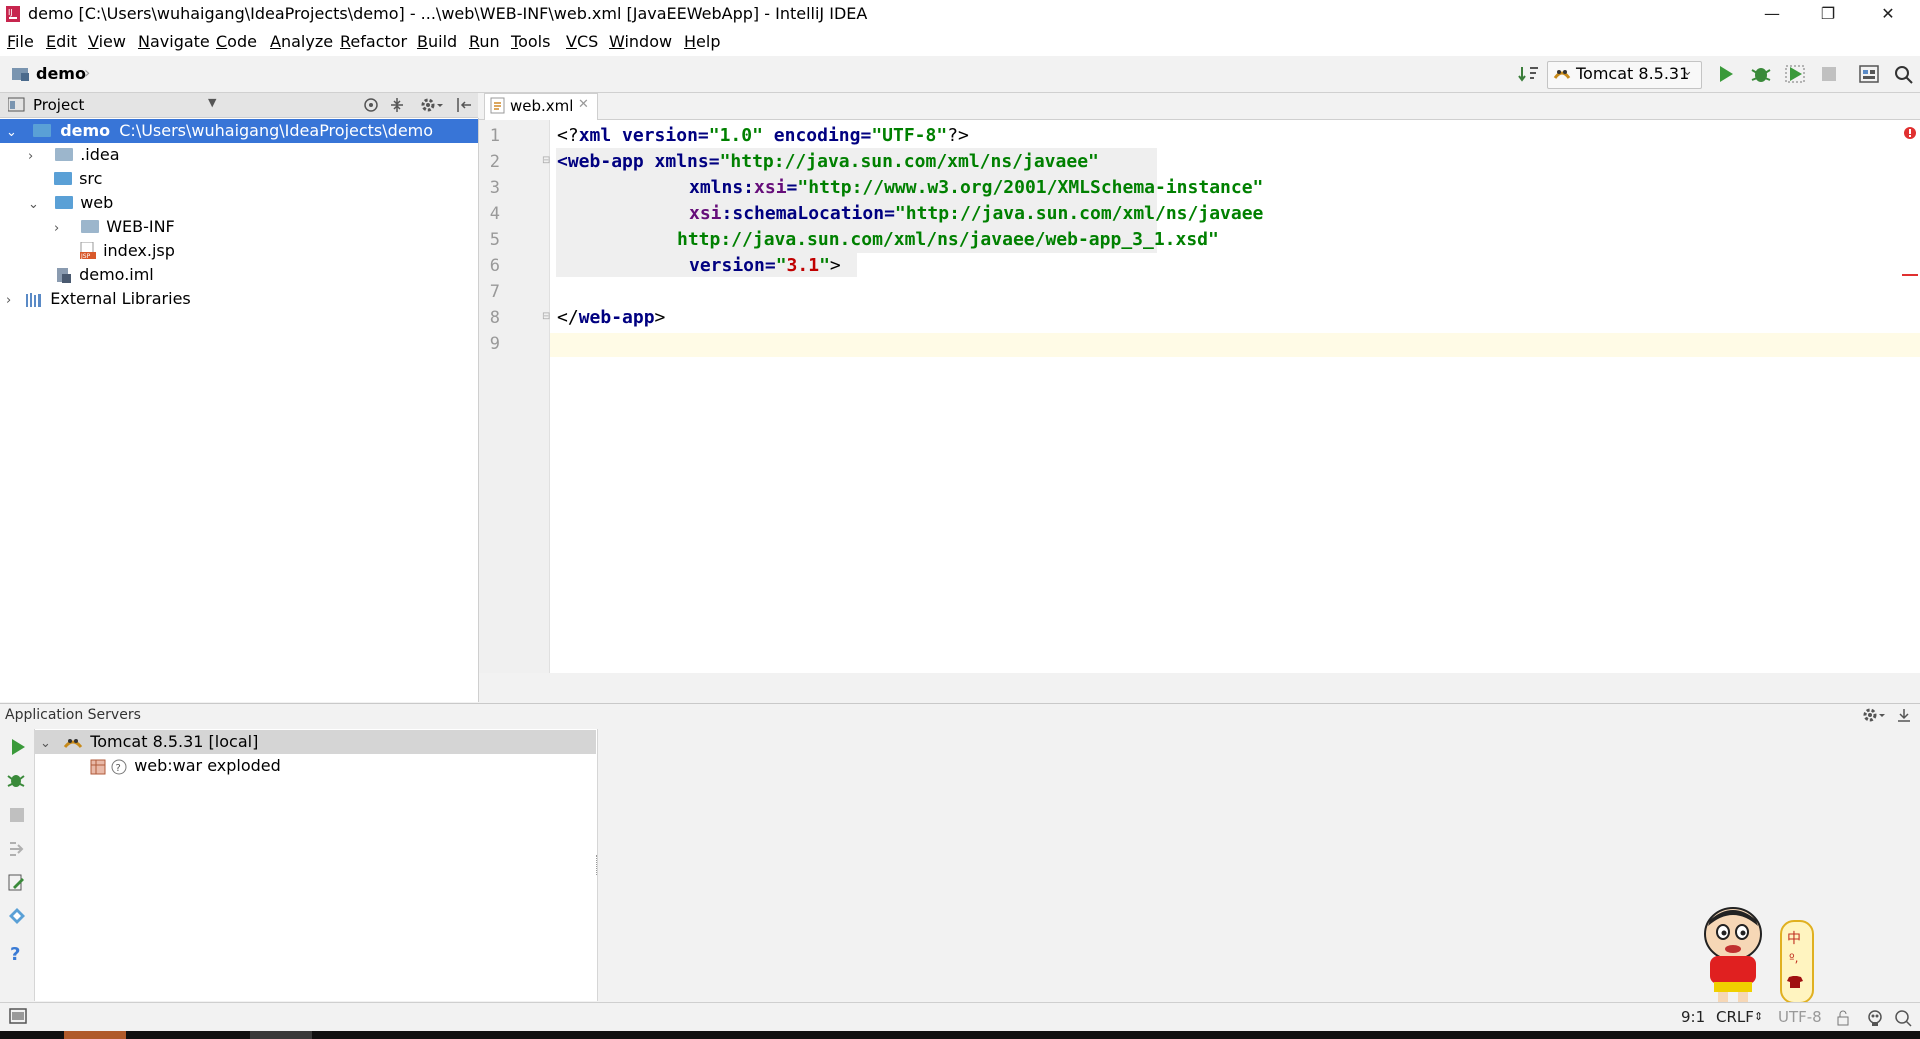 Image resolution: width=1920 pixels, height=1039 pixels. Describe the element at coordinates (17, 918) in the screenshot. I see `deploy-artifact-icon` at that location.